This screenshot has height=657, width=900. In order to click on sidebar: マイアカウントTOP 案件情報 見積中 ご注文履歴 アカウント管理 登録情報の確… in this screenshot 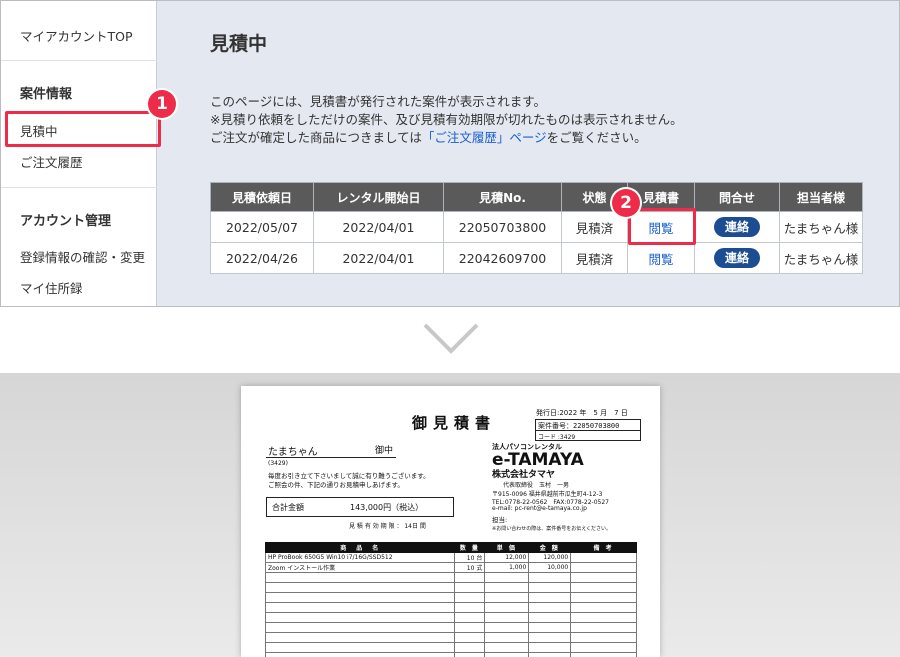, I will do `click(79, 153)`.